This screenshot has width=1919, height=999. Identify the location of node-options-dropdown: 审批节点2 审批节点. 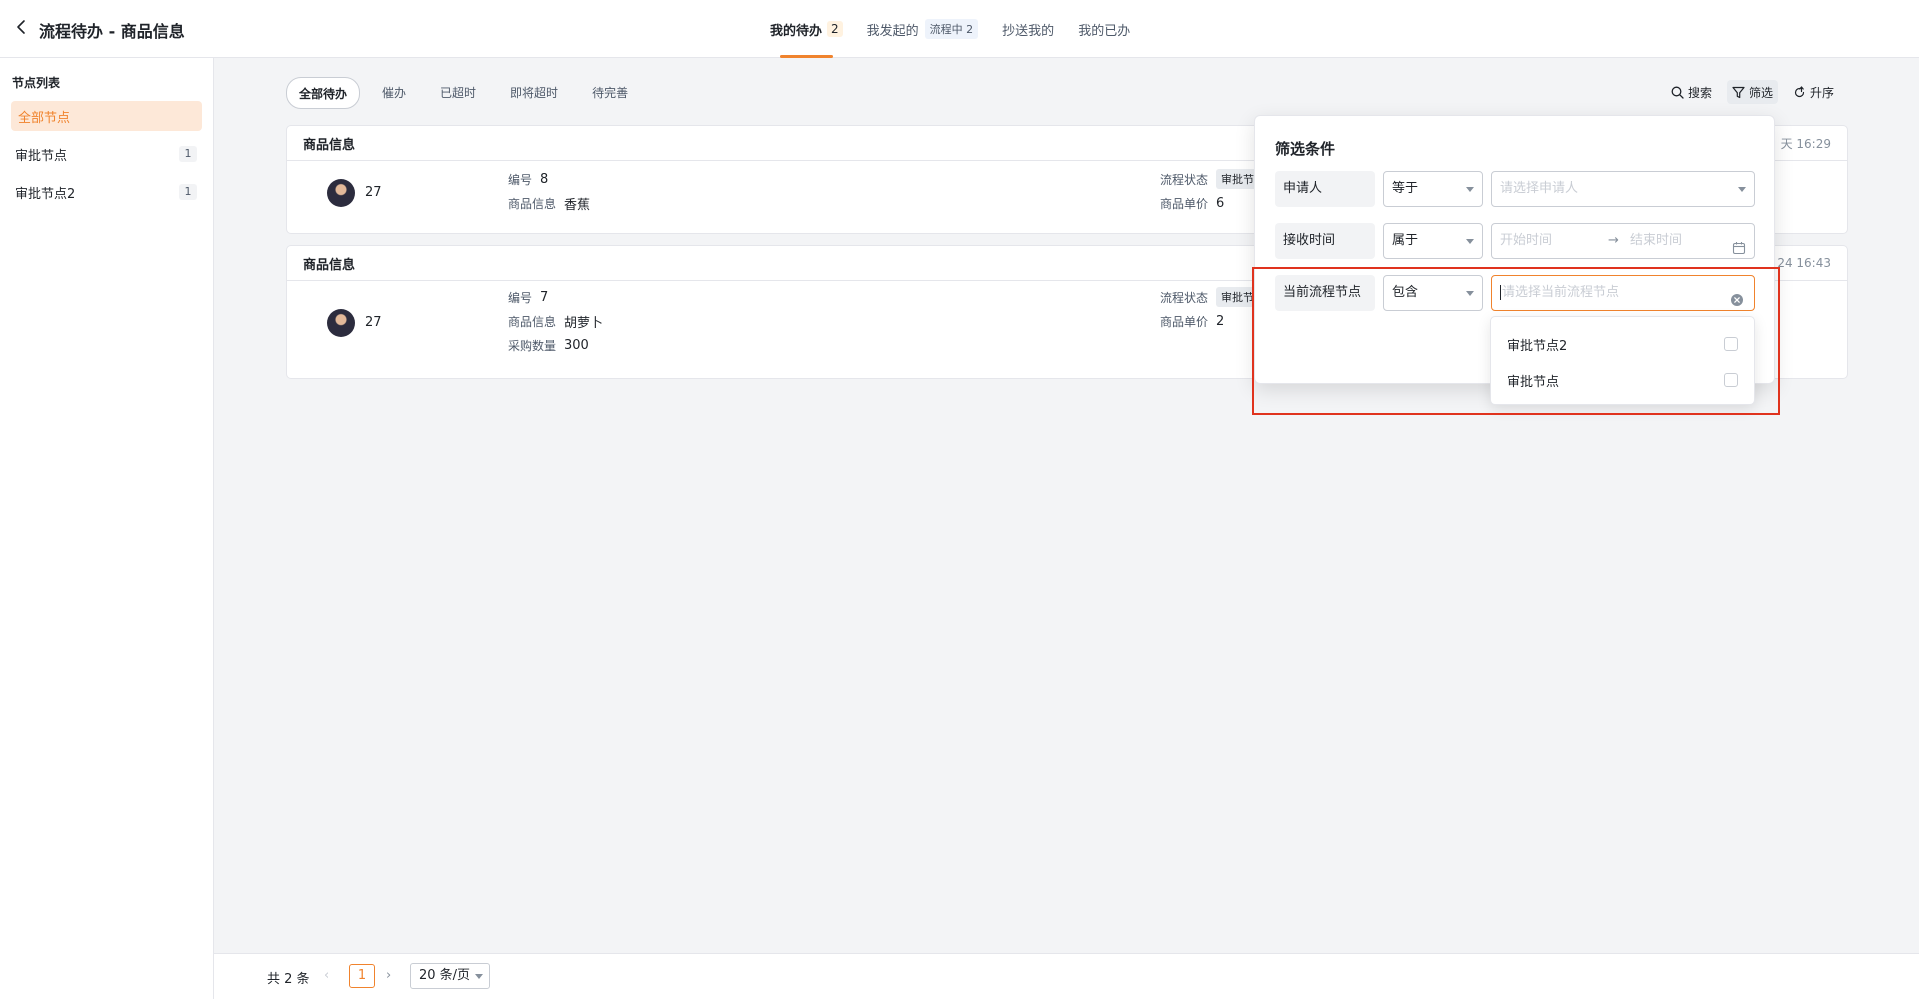
(1622, 360).